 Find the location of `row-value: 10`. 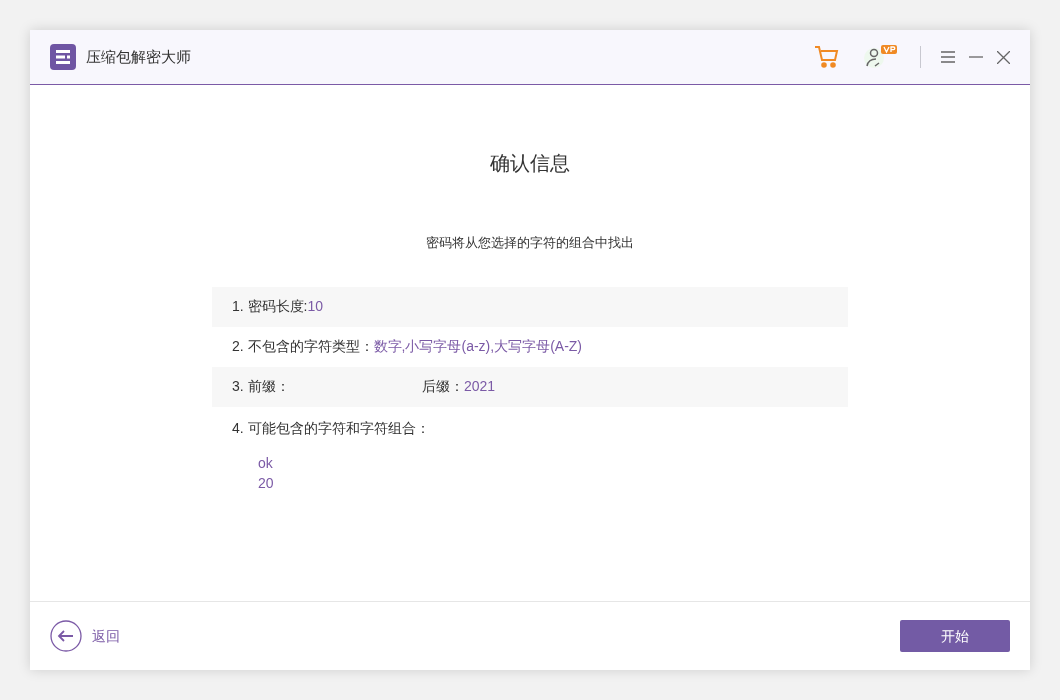

row-value: 10 is located at coordinates (315, 306).